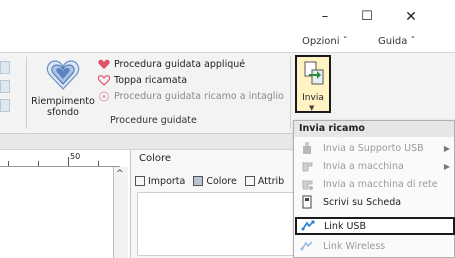 Image resolution: width=455 pixels, height=258 pixels. Describe the element at coordinates (307, 185) in the screenshot. I see `network-machine-icon` at that location.